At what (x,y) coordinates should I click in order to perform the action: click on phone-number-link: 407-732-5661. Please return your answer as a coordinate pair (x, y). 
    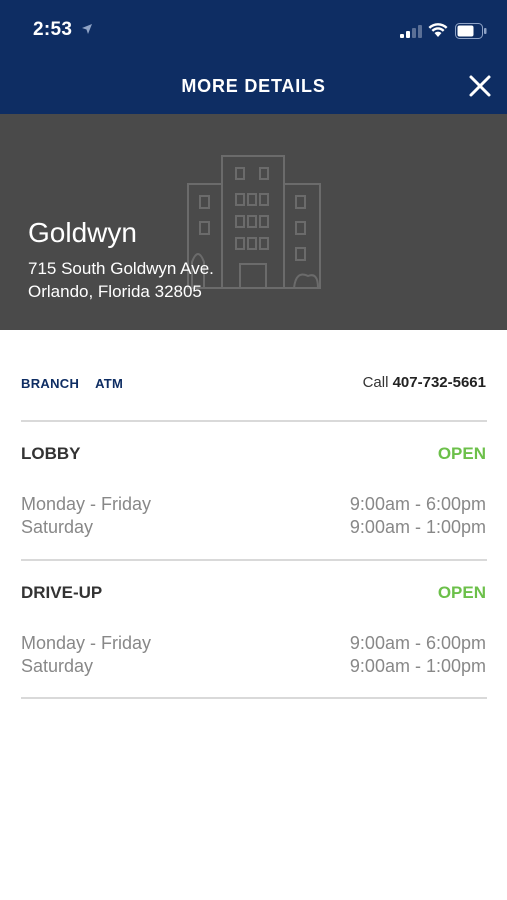
    Looking at the image, I should click on (439, 382).